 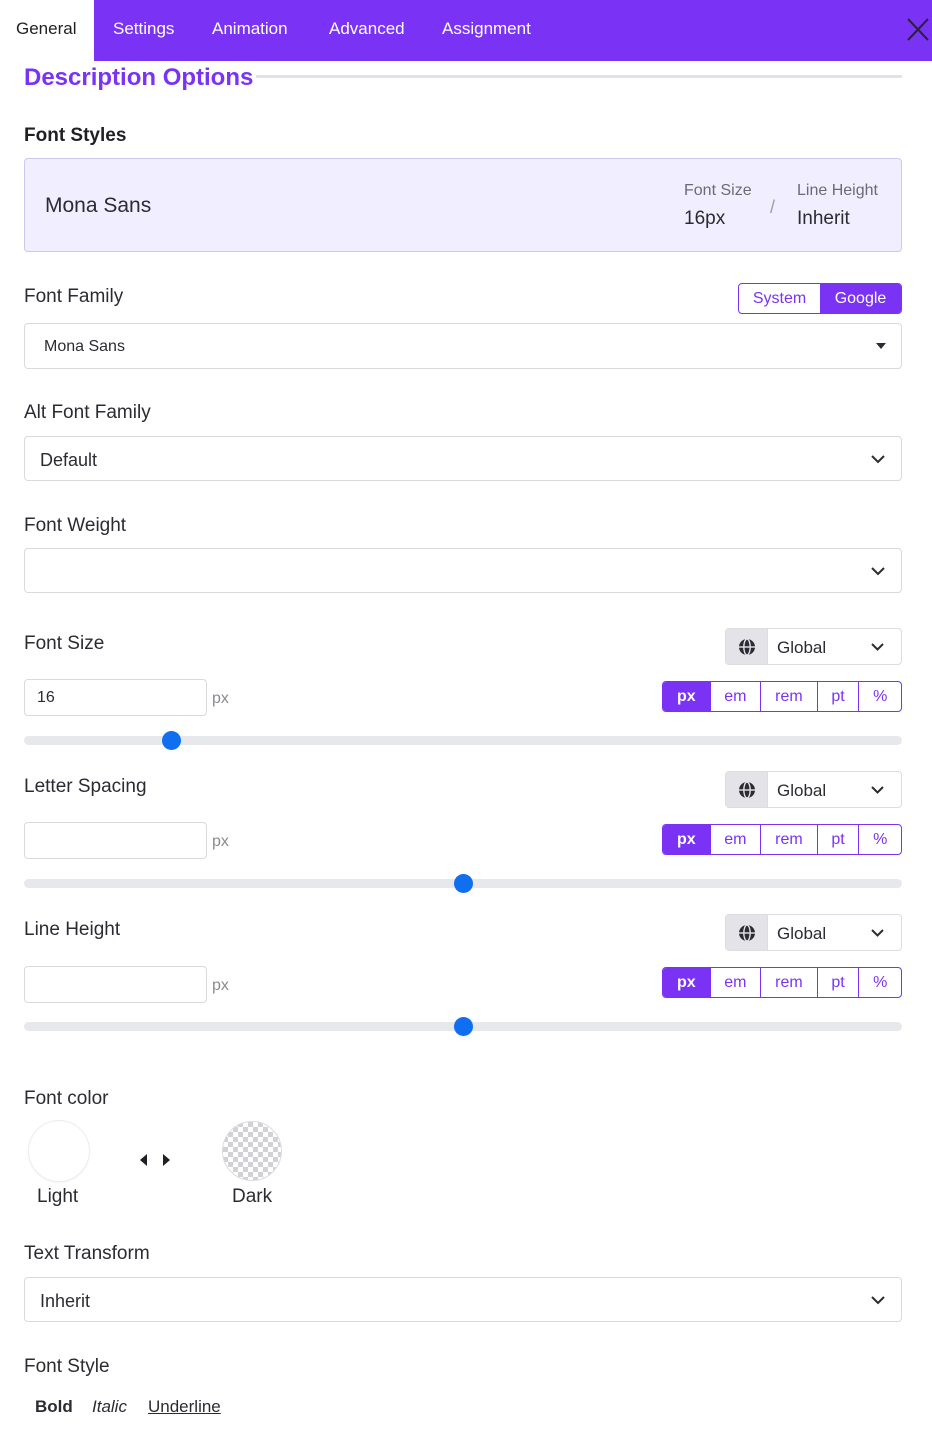 What do you see at coordinates (252, 1196) in the screenshot?
I see `dark-color-label: Dark` at bounding box center [252, 1196].